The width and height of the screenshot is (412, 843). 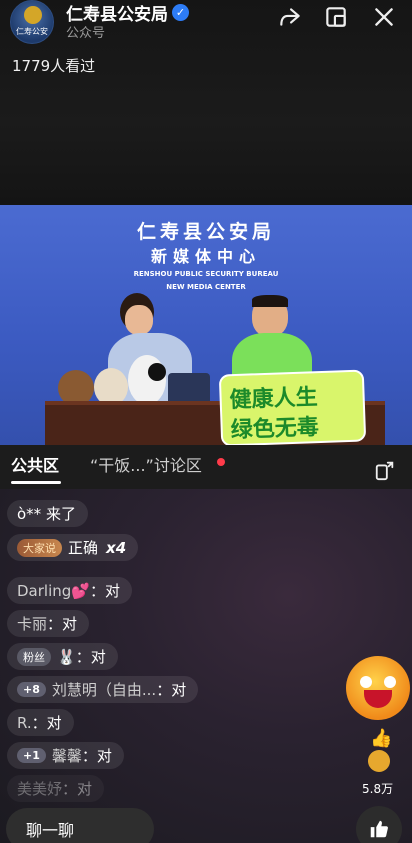 What do you see at coordinates (33, 15) in the screenshot?
I see `police-emblem-icon` at bounding box center [33, 15].